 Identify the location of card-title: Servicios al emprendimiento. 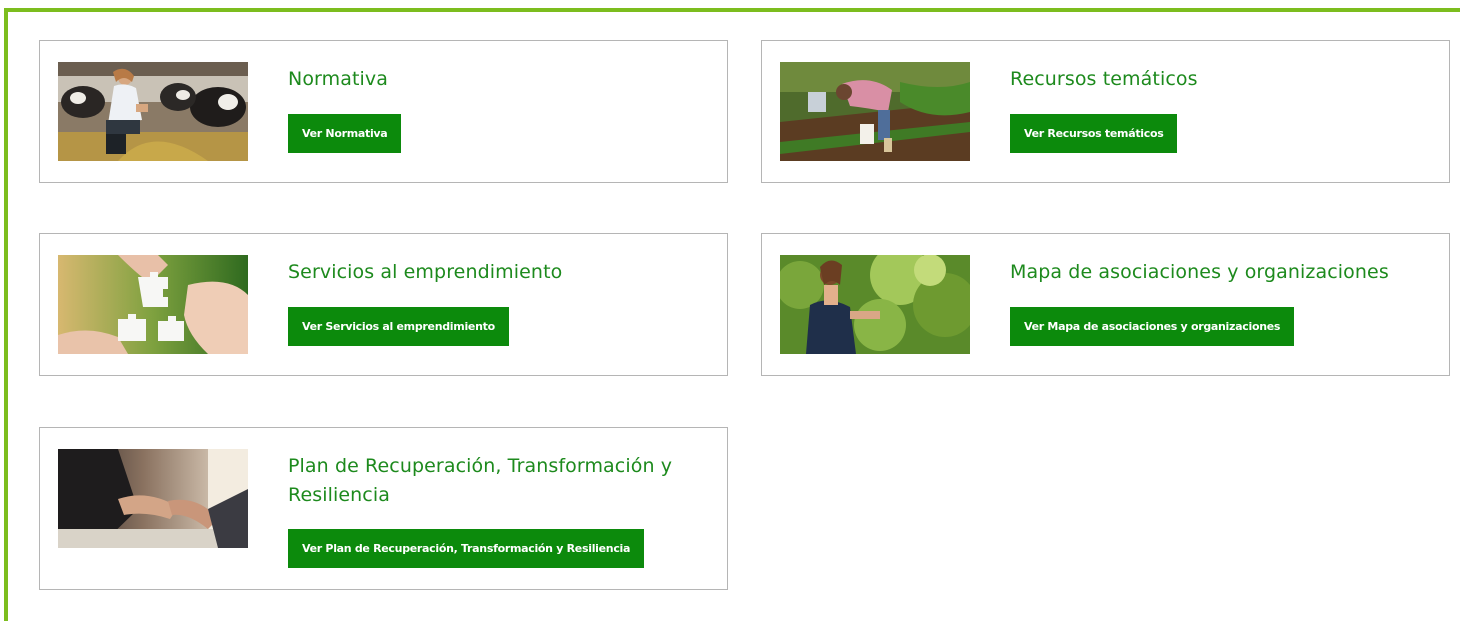
(425, 272).